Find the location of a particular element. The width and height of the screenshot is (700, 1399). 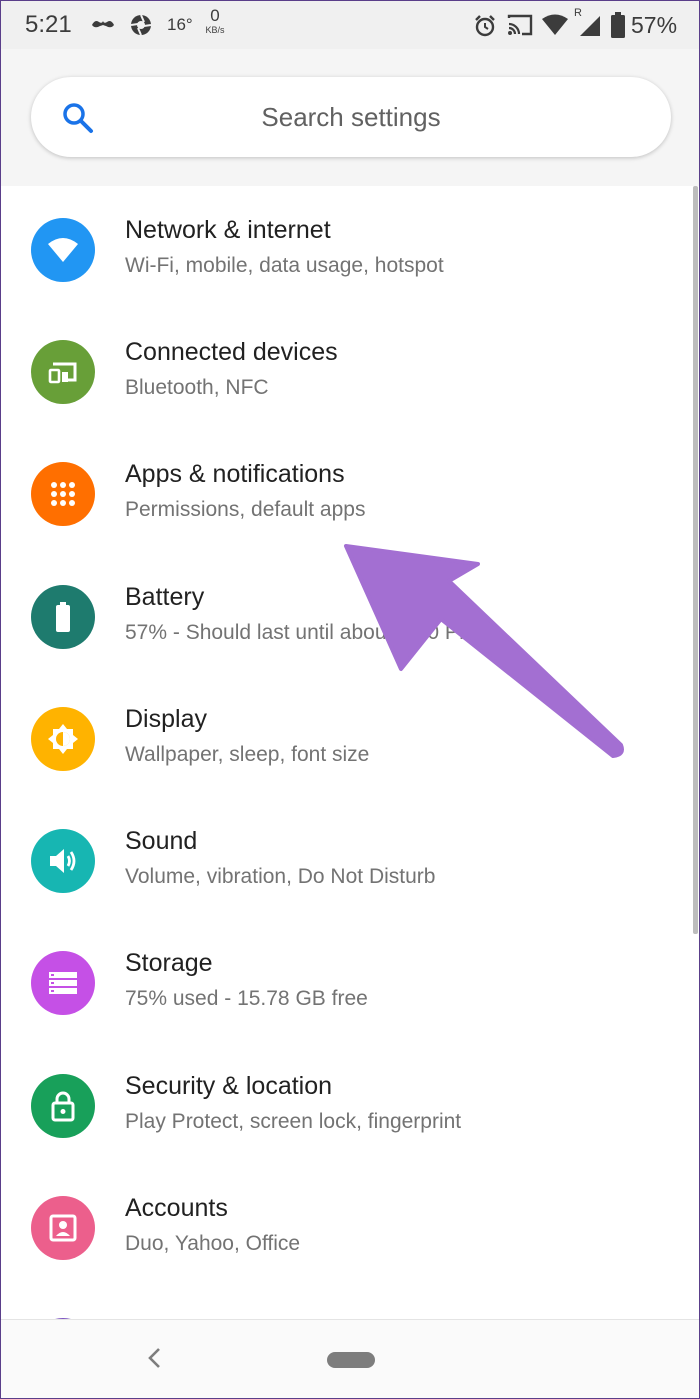

home-pill-icon is located at coordinates (351, 1360).